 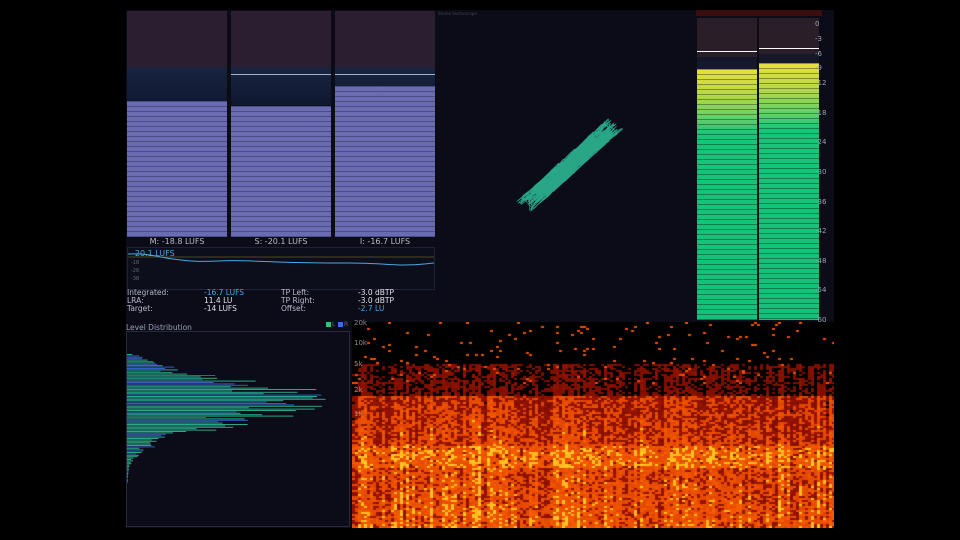 What do you see at coordinates (148, 301) in the screenshot?
I see `stats-left-keys: Integrated: LRA: Target:` at bounding box center [148, 301].